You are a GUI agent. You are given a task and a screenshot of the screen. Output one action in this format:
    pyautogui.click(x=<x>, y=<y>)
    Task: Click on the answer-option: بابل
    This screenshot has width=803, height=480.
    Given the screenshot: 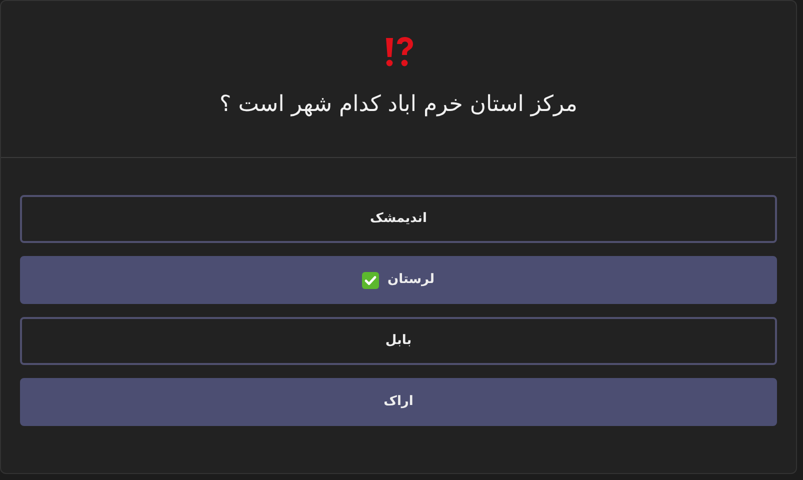 What is the action you would take?
    pyautogui.click(x=398, y=341)
    